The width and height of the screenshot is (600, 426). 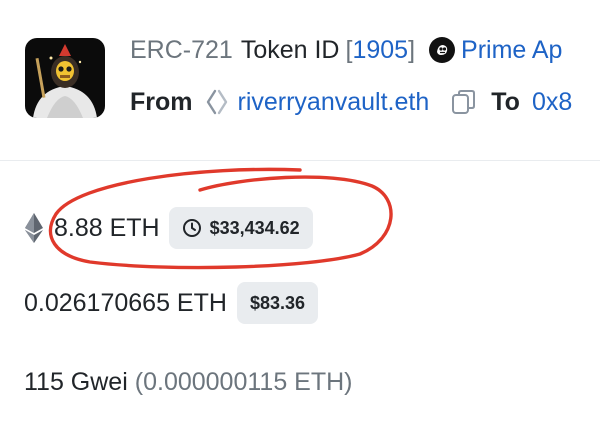 I want to click on to-label: To, so click(x=505, y=101).